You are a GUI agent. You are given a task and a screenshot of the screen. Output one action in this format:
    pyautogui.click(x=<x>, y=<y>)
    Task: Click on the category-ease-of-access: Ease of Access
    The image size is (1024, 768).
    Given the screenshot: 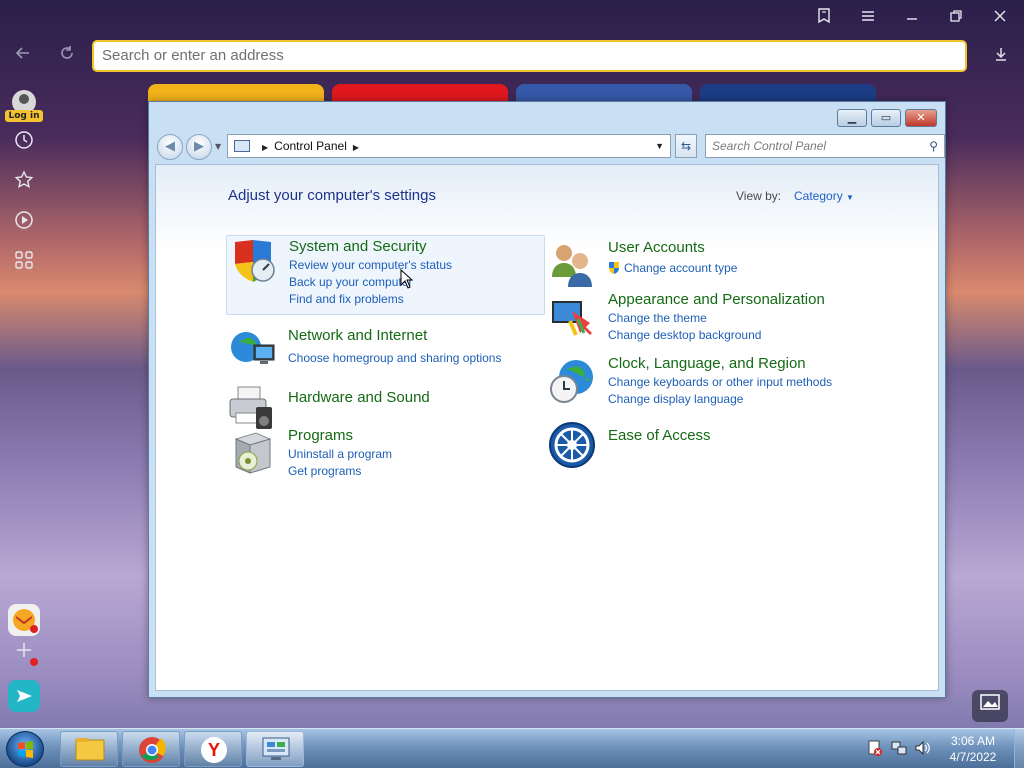 What is the action you would take?
    pyautogui.click(x=706, y=444)
    